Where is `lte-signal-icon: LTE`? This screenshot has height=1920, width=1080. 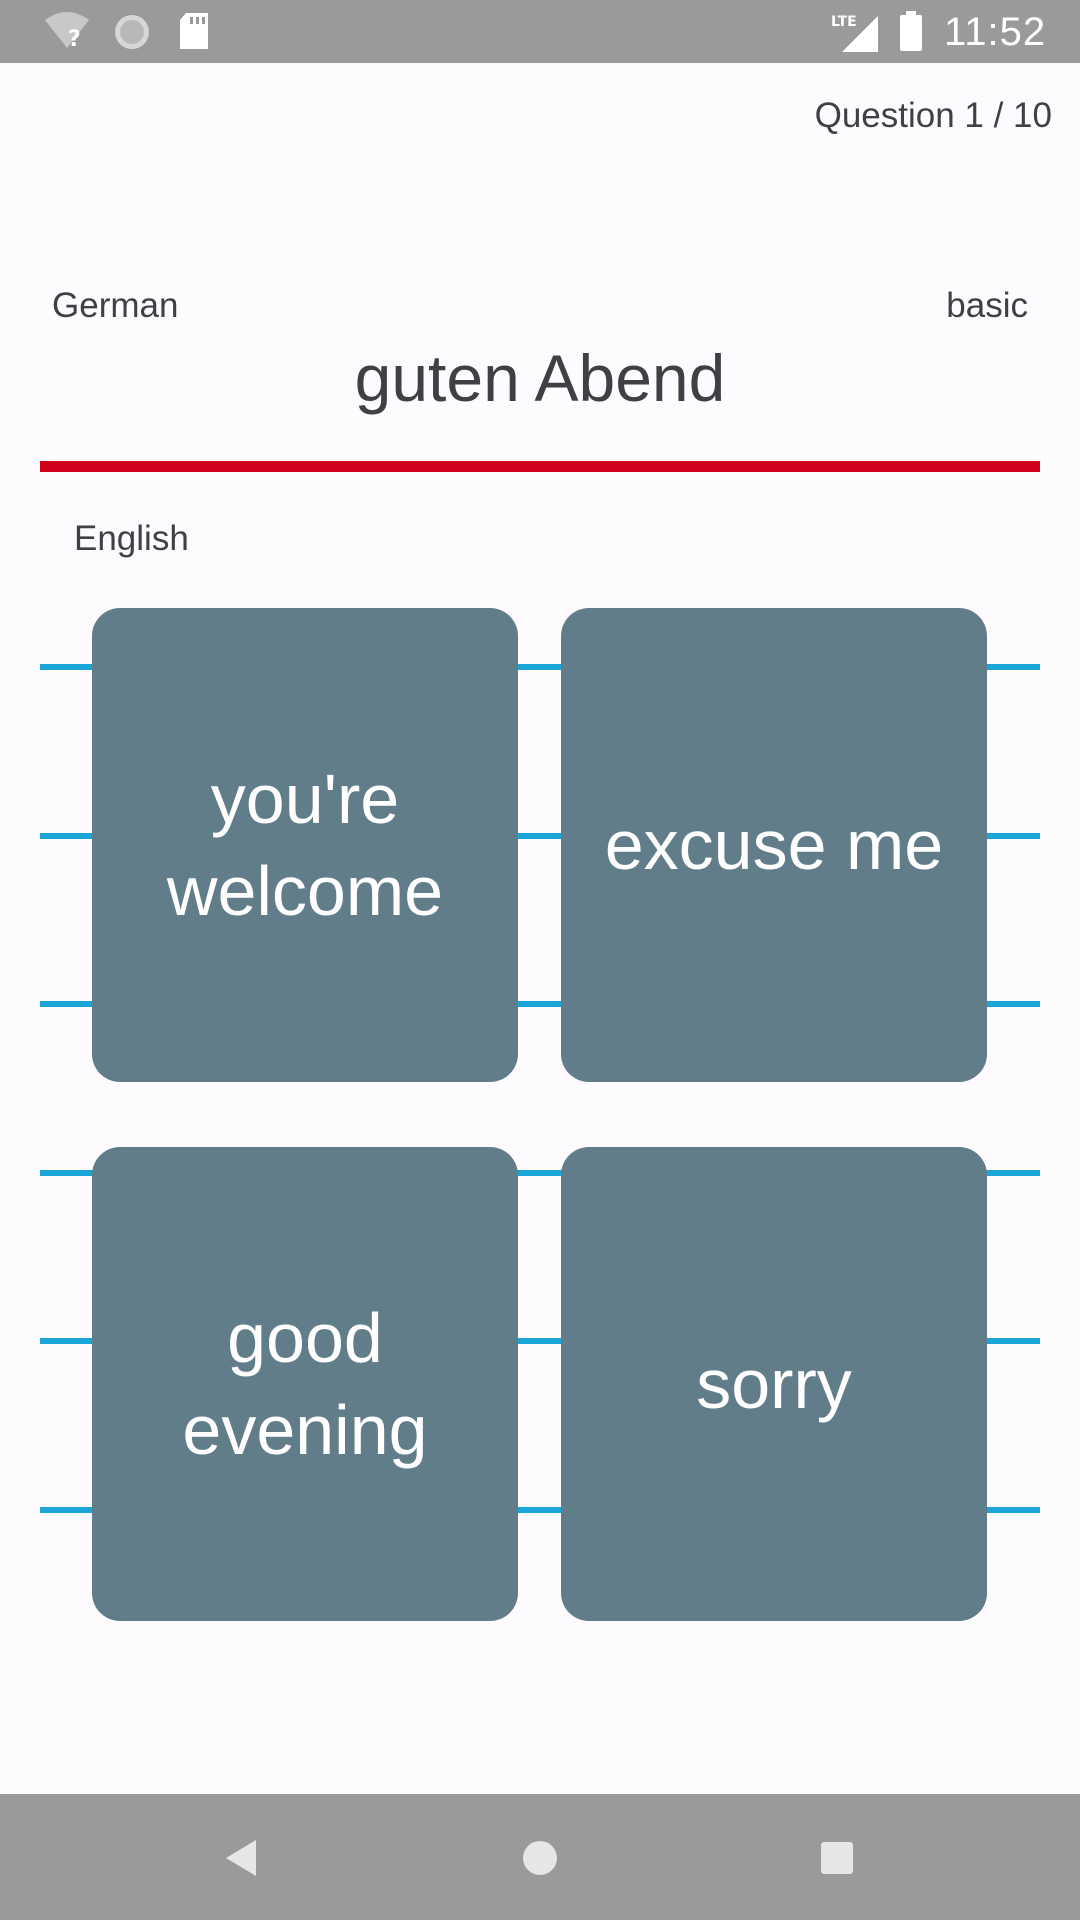 lte-signal-icon: LTE is located at coordinates (855, 35).